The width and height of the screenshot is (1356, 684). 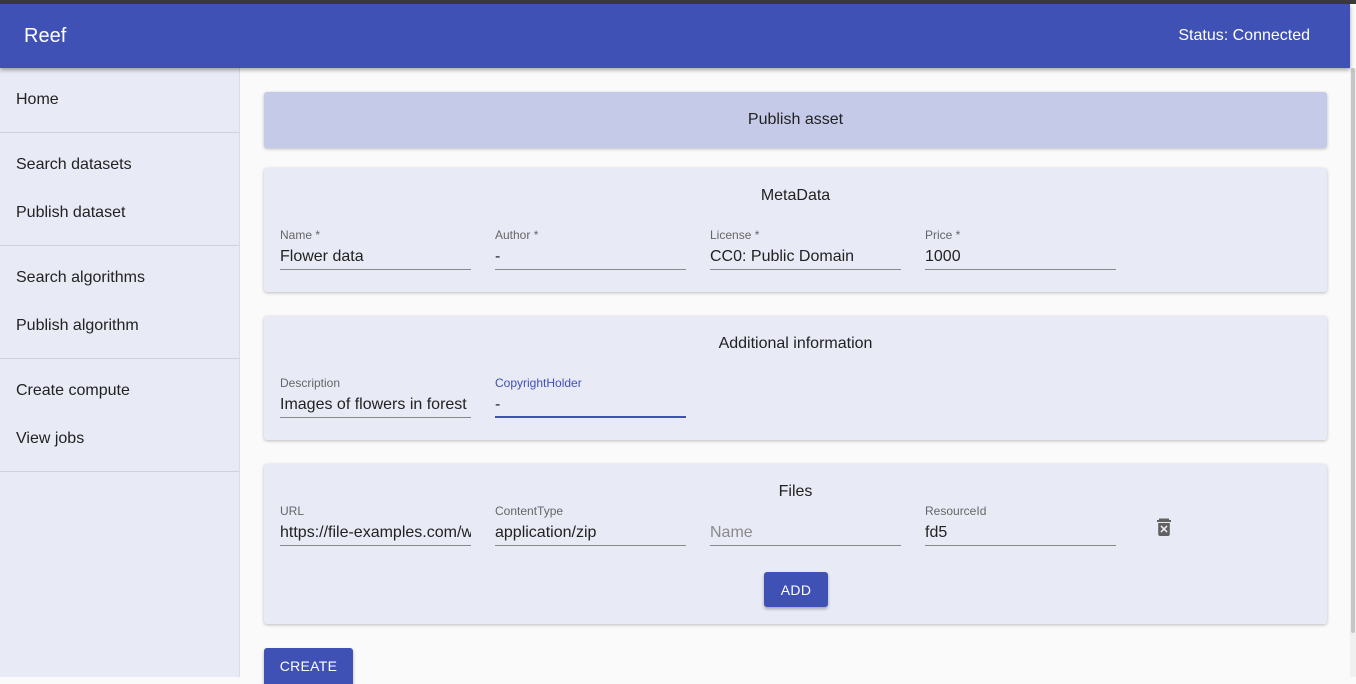 I want to click on license-label: License *, so click(x=735, y=235).